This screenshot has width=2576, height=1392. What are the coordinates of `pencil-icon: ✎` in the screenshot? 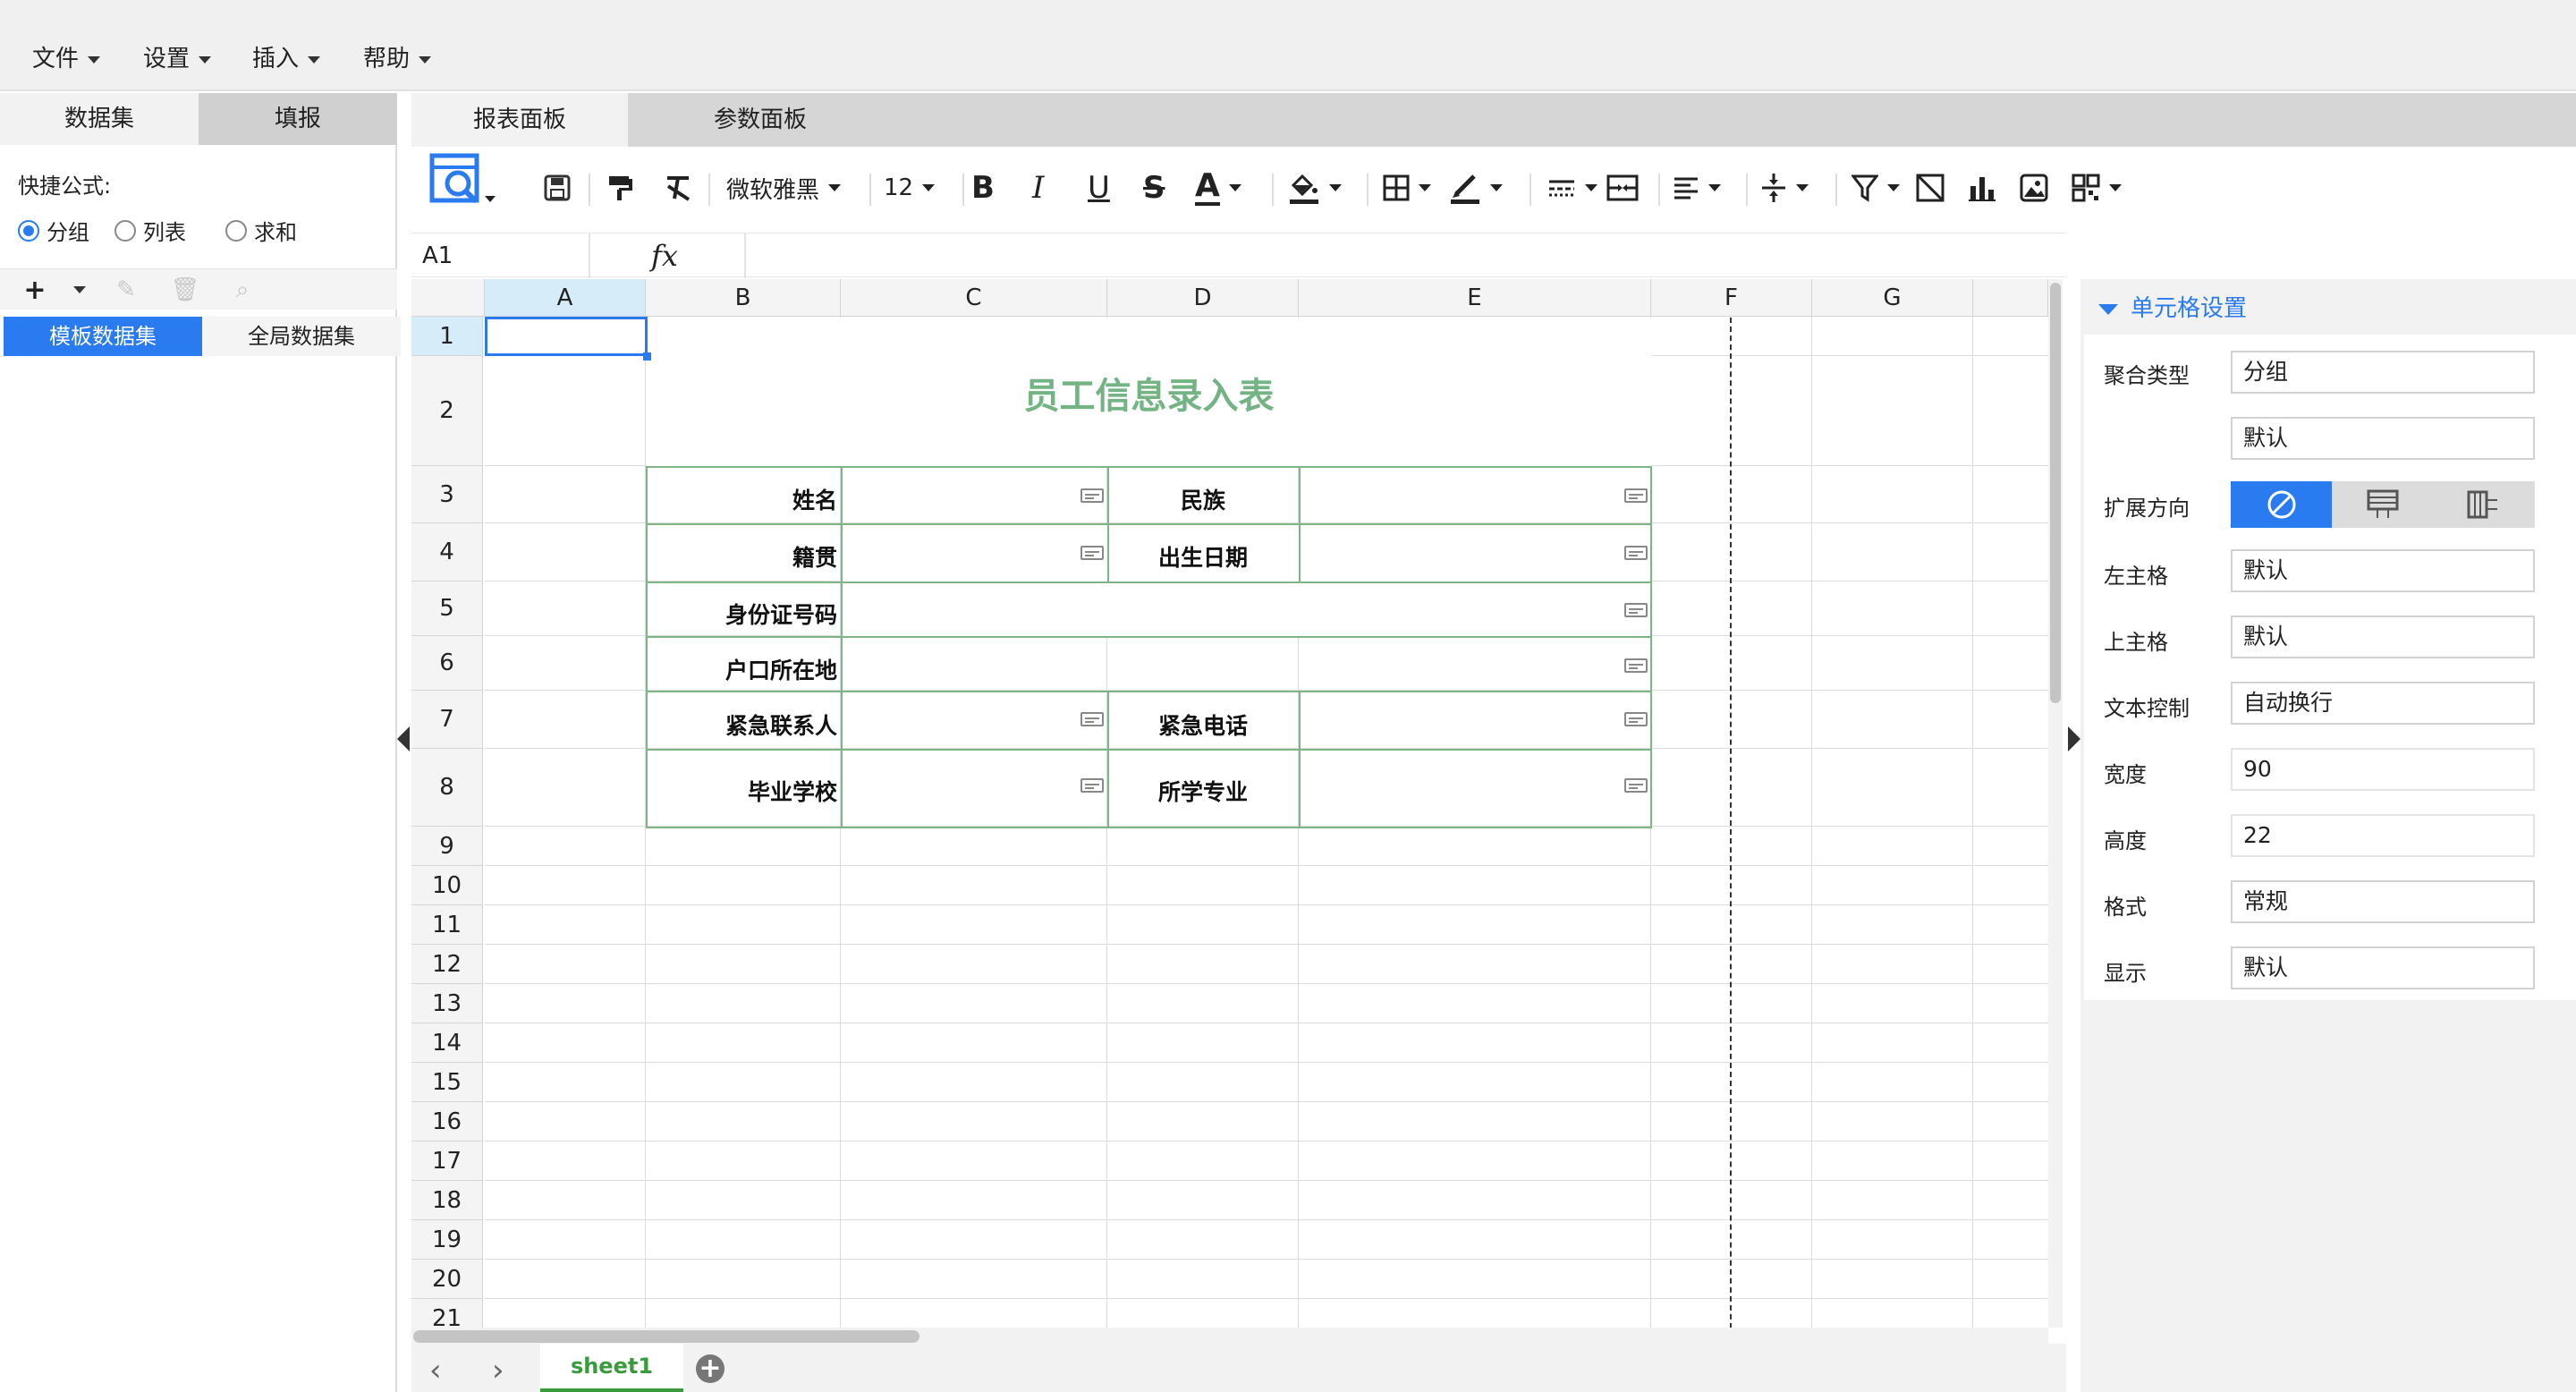 It's located at (126, 290).